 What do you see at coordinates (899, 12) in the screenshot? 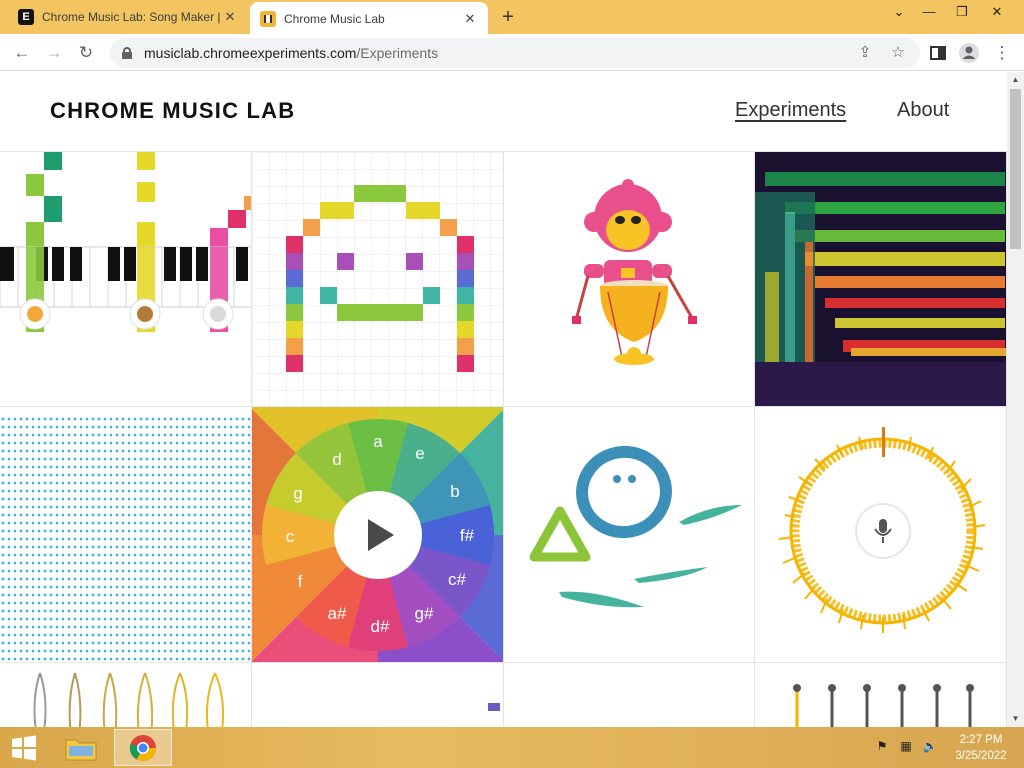
I see `chevron-down-icon: ⌄` at bounding box center [899, 12].